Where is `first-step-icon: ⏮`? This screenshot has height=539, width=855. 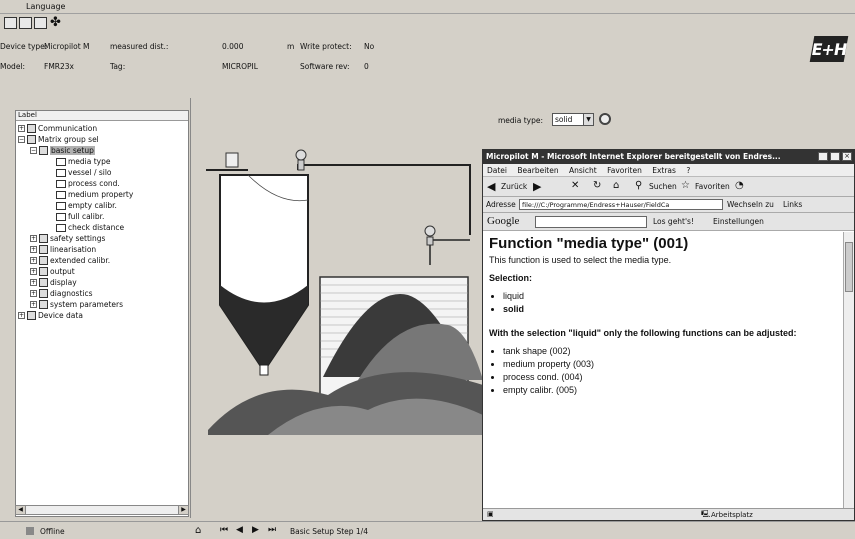
first-step-icon: ⏮ is located at coordinates (224, 530).